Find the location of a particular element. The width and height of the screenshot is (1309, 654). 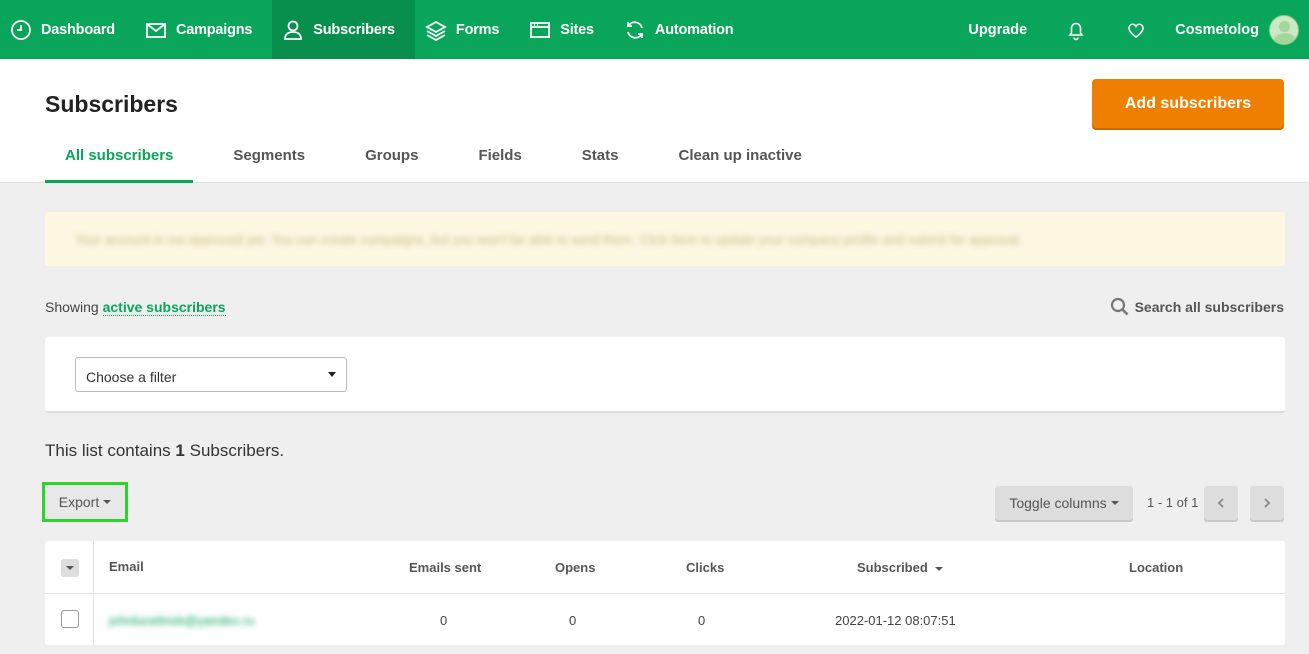

cell-clicks: 0 is located at coordinates (702, 620).